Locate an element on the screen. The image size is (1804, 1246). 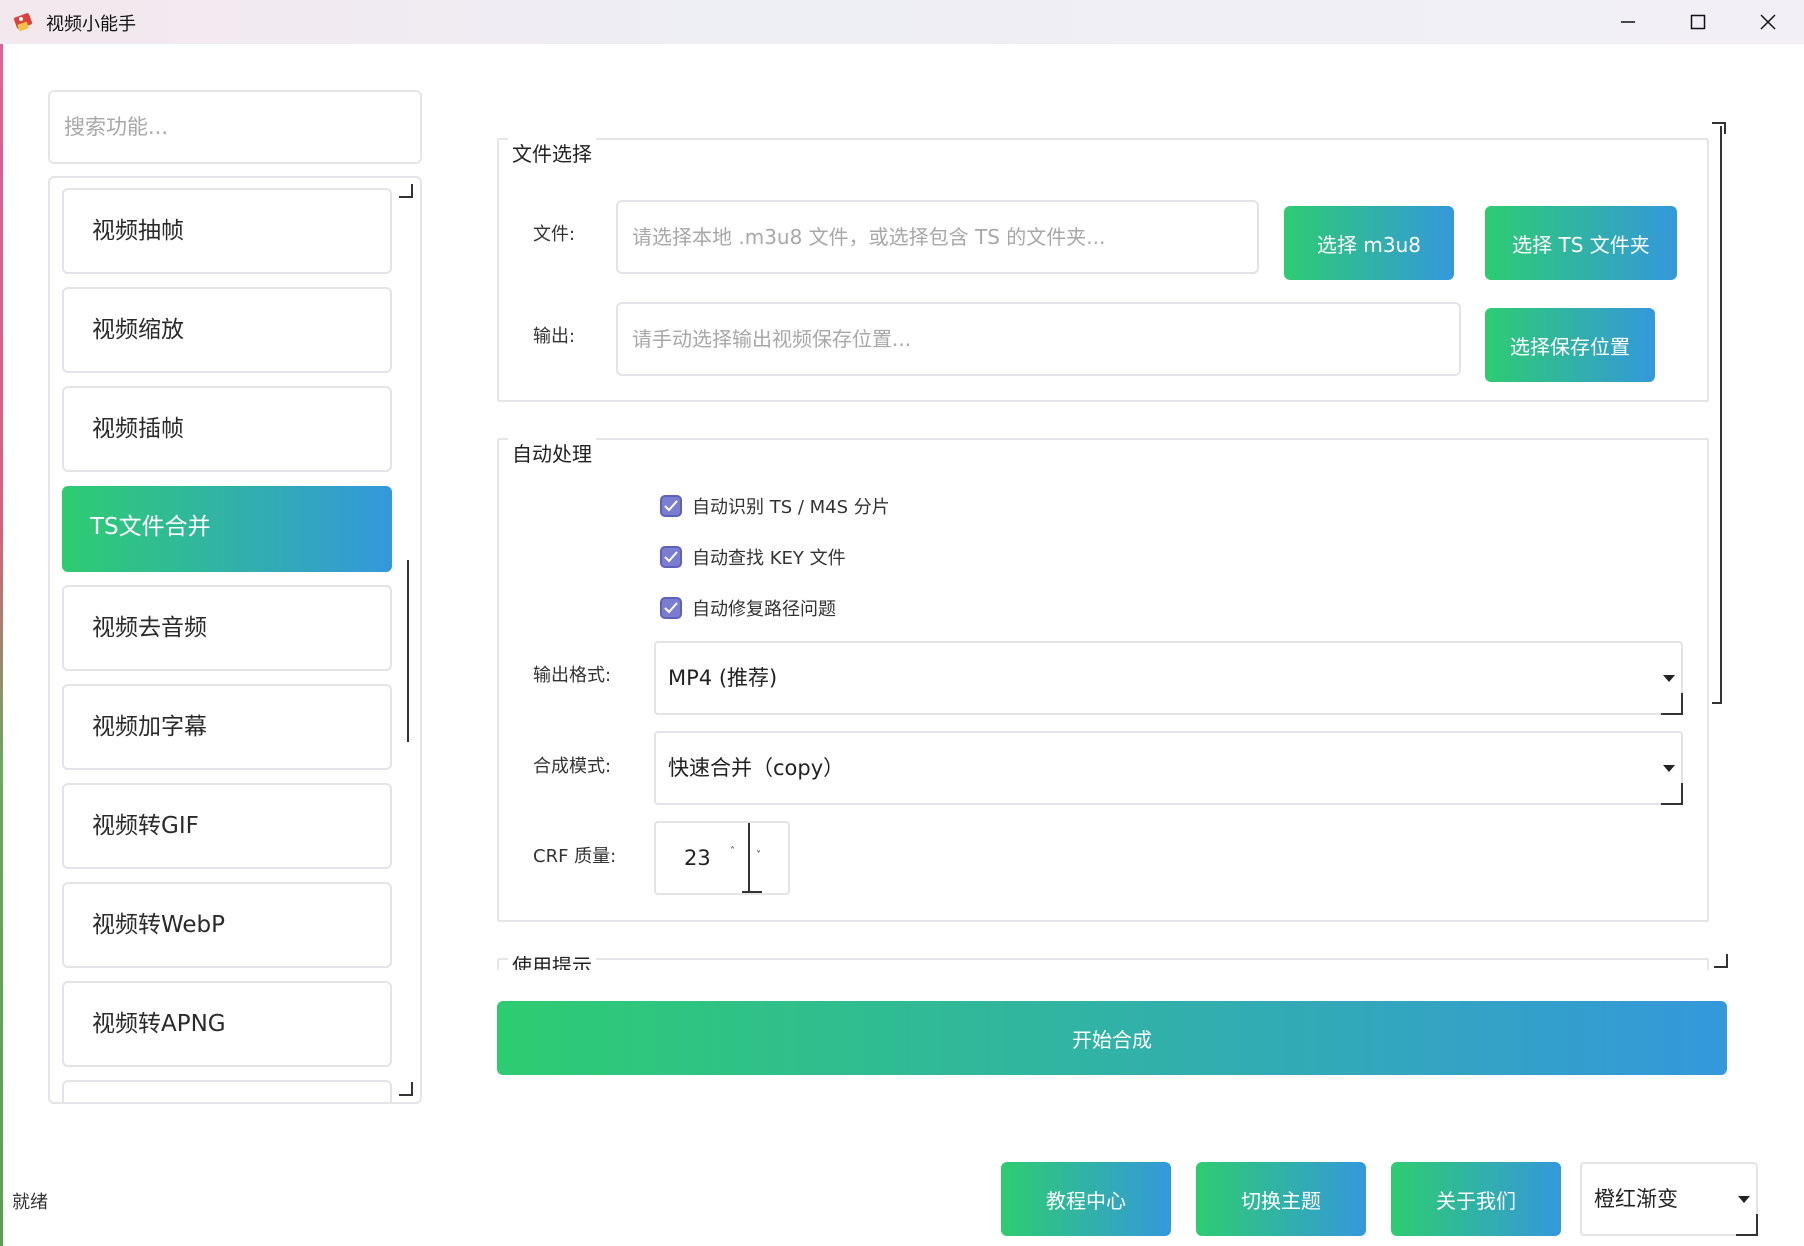
file-label: 文件: is located at coordinates (554, 234).